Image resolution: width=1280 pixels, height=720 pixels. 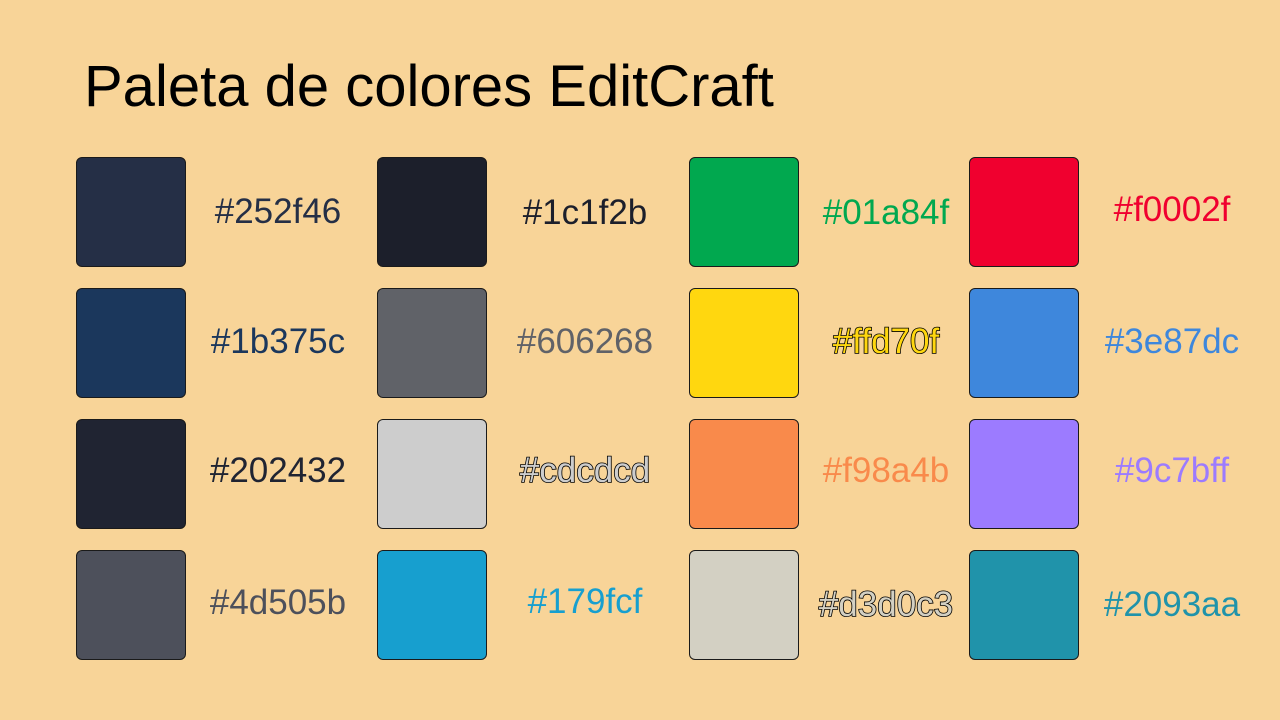 What do you see at coordinates (585, 601) in the screenshot?
I see `color-hex-label: #179fcf` at bounding box center [585, 601].